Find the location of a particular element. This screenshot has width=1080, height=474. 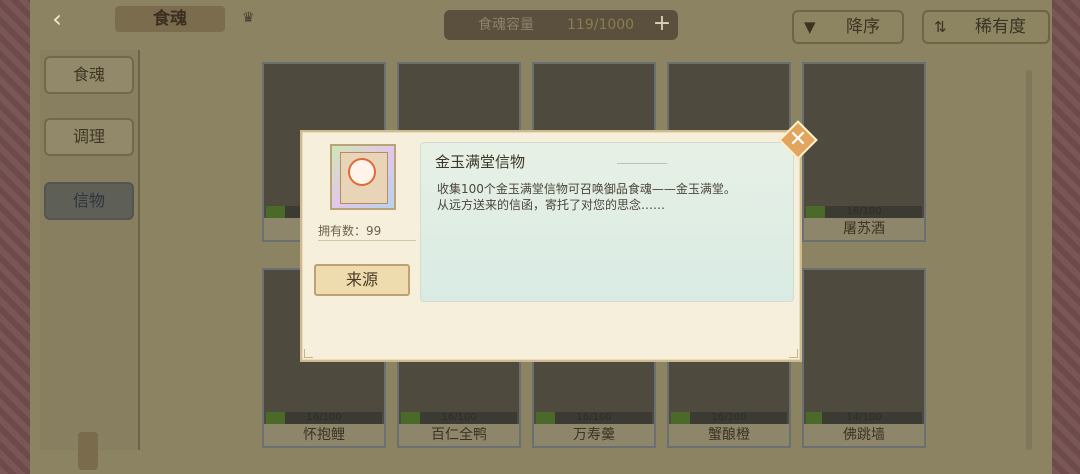

progress-bar: 14/100 is located at coordinates (864, 418).